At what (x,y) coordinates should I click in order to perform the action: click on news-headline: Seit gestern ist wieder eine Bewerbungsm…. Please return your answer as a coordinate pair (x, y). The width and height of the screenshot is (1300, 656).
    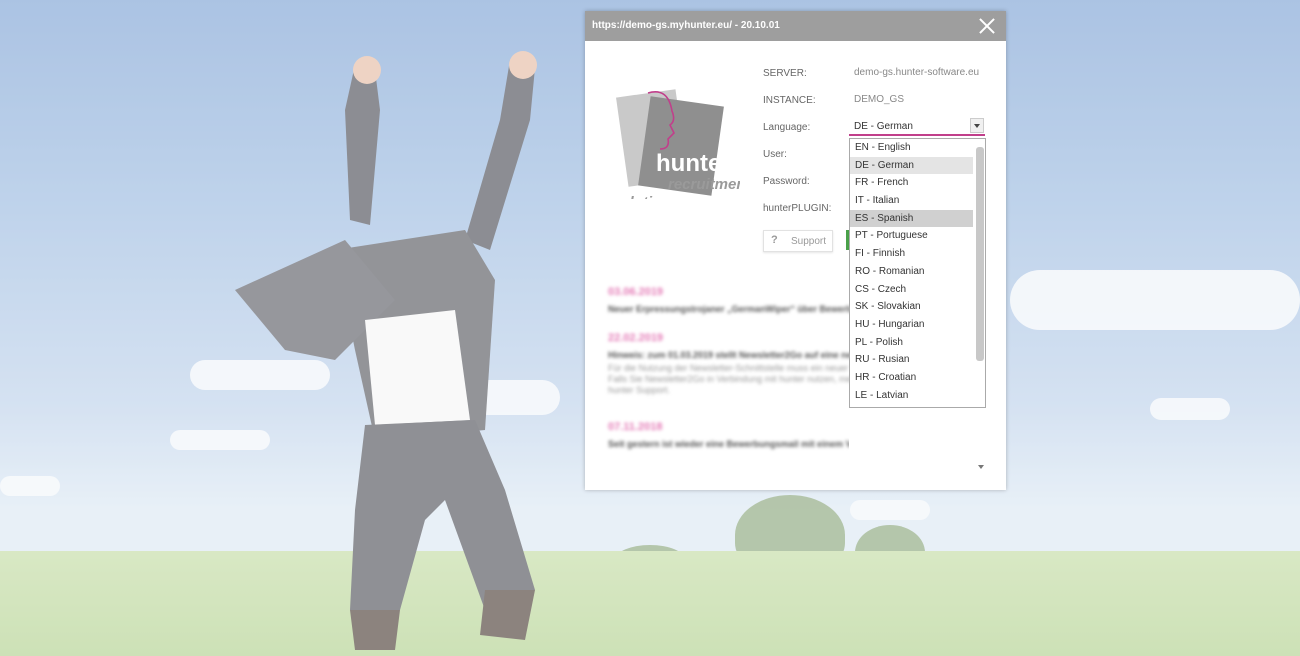
    Looking at the image, I should click on (728, 444).